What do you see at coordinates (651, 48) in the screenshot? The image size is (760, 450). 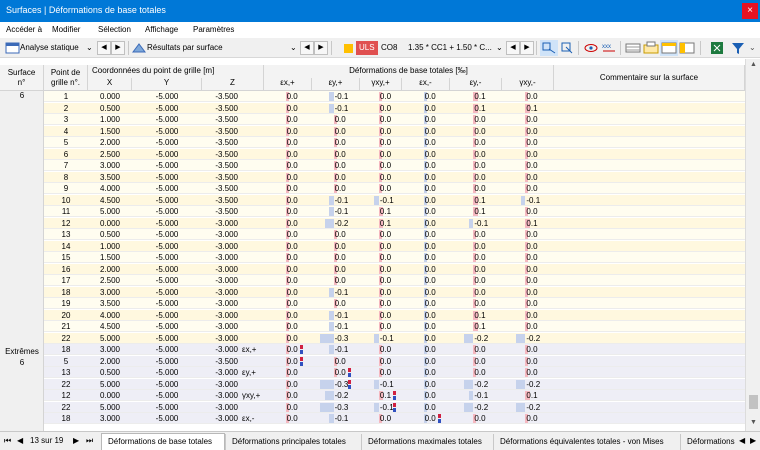 I see `export-icon` at bounding box center [651, 48].